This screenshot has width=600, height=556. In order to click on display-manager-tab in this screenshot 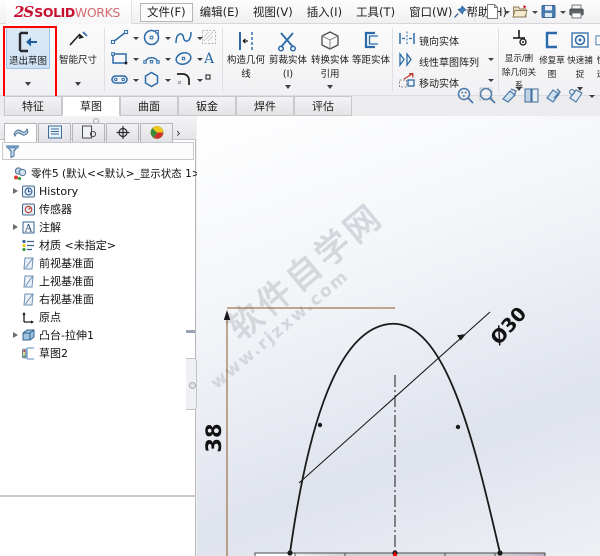, I will do `click(156, 133)`.